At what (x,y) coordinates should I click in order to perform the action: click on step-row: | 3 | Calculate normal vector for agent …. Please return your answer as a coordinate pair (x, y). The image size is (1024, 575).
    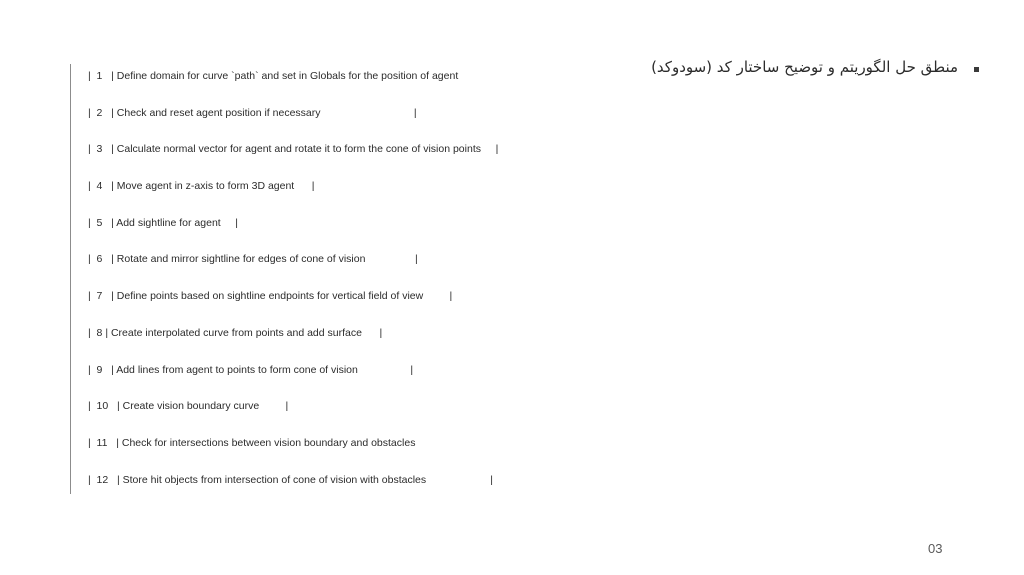
    Looking at the image, I should click on (293, 149).